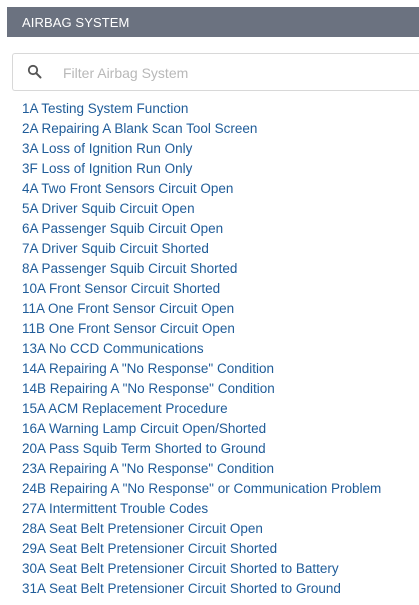 The height and width of the screenshot is (605, 419). What do you see at coordinates (107, 168) in the screenshot?
I see `trouble-code-link: 3F Loss of Ignition Run Only` at bounding box center [107, 168].